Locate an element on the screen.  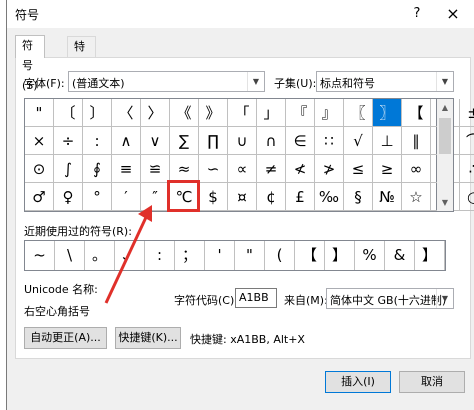
font-value: (普通文本) is located at coordinates (98, 83).